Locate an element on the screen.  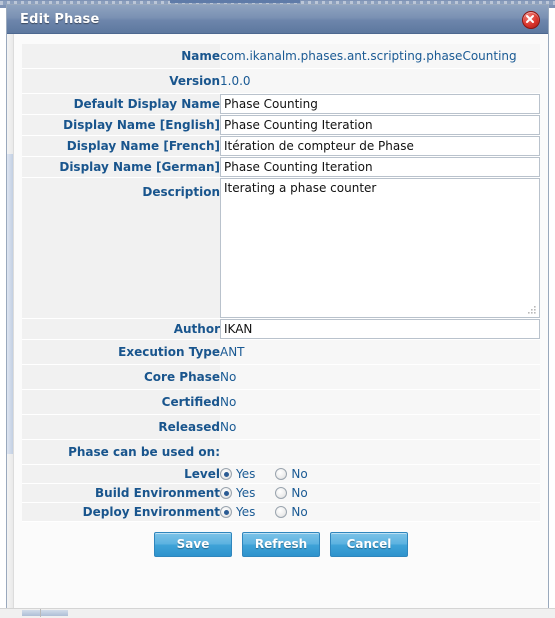
field-label: Display Name [French] is located at coordinates (121, 146).